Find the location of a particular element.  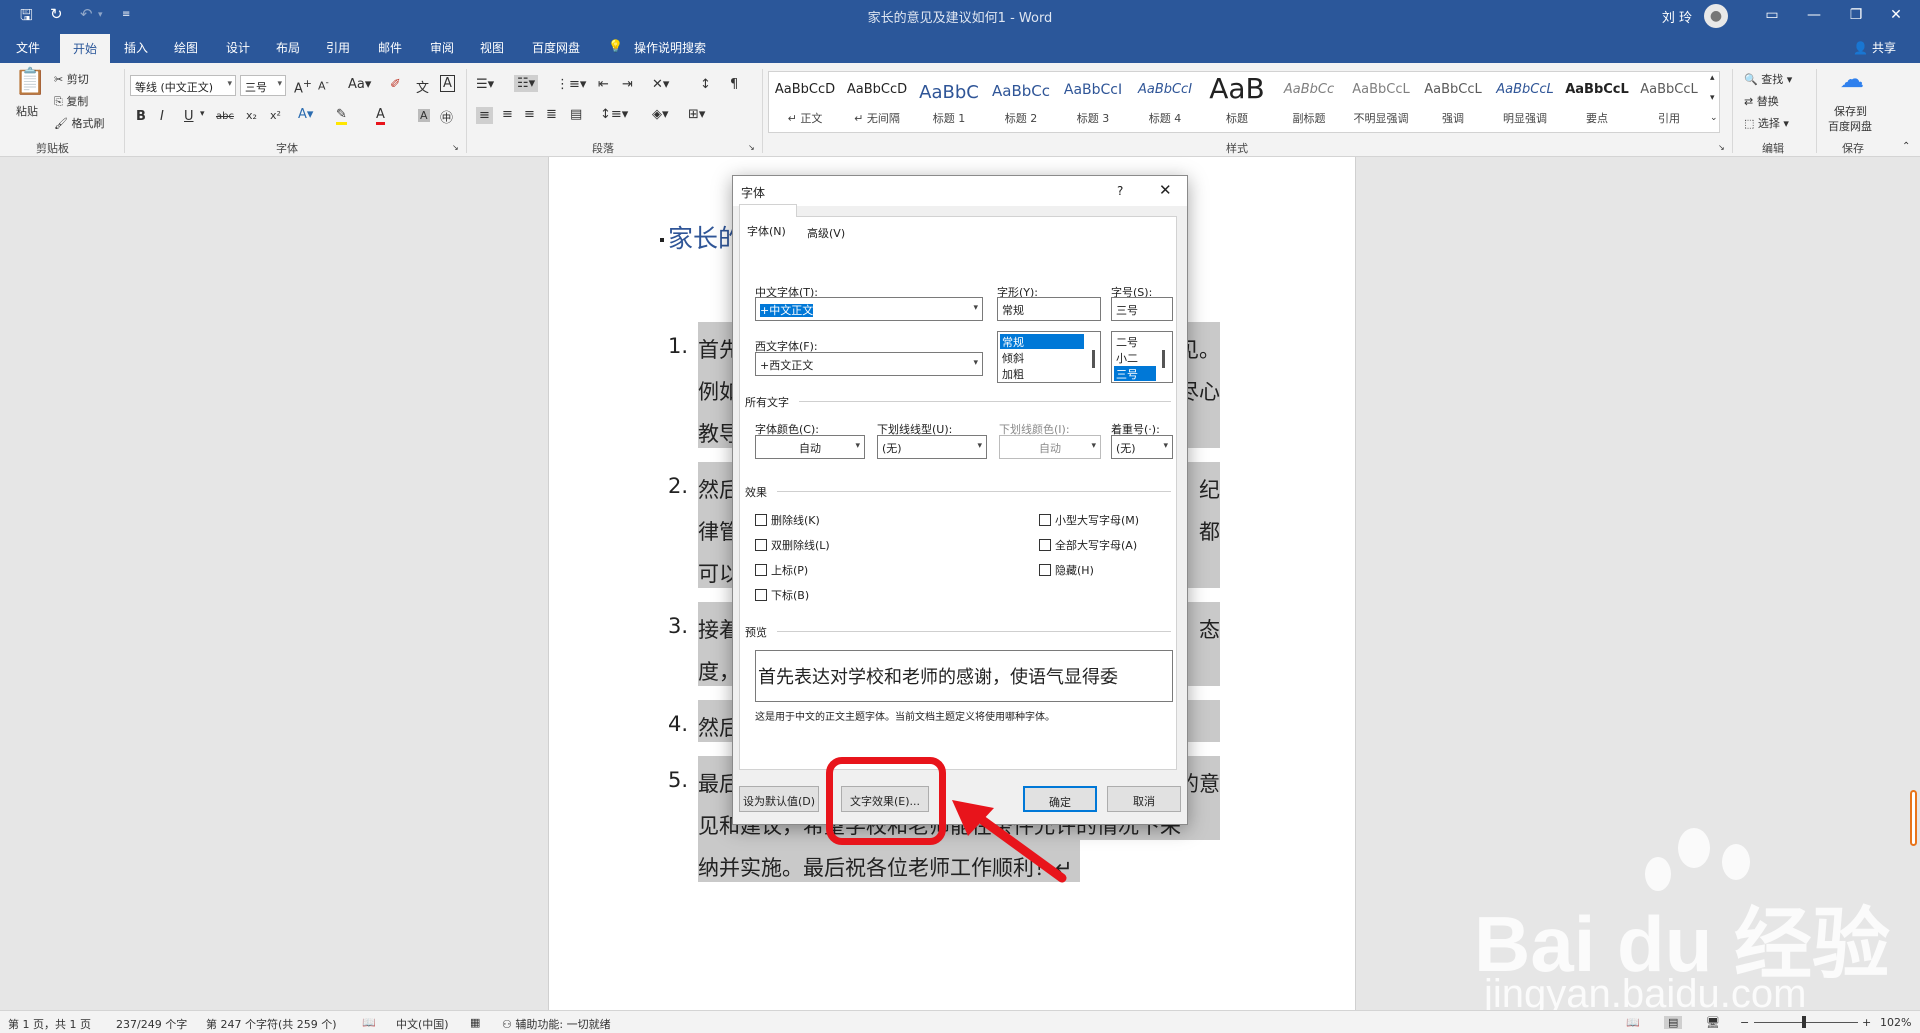

read-mode-icon: 📖 is located at coordinates (1633, 1022).